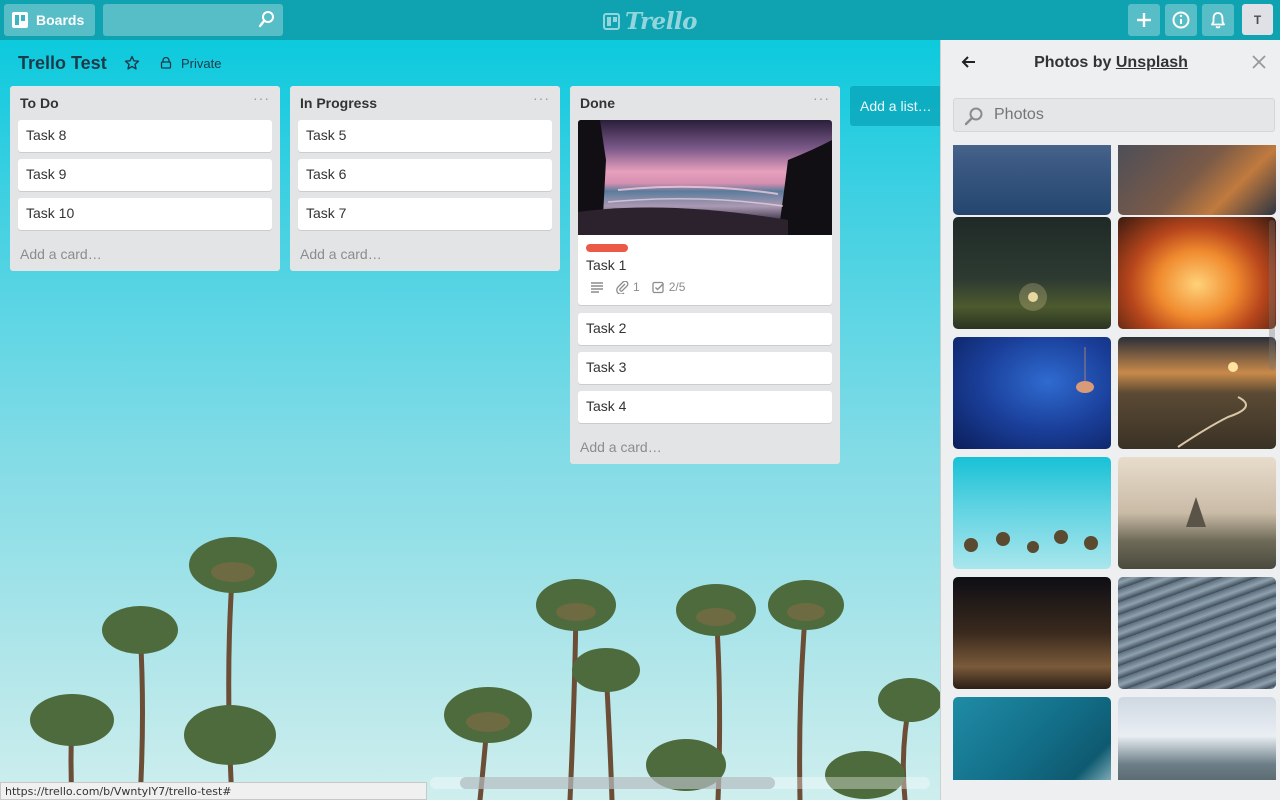 The height and width of the screenshot is (800, 1280). What do you see at coordinates (193, 20) in the screenshot?
I see `search-input` at bounding box center [193, 20].